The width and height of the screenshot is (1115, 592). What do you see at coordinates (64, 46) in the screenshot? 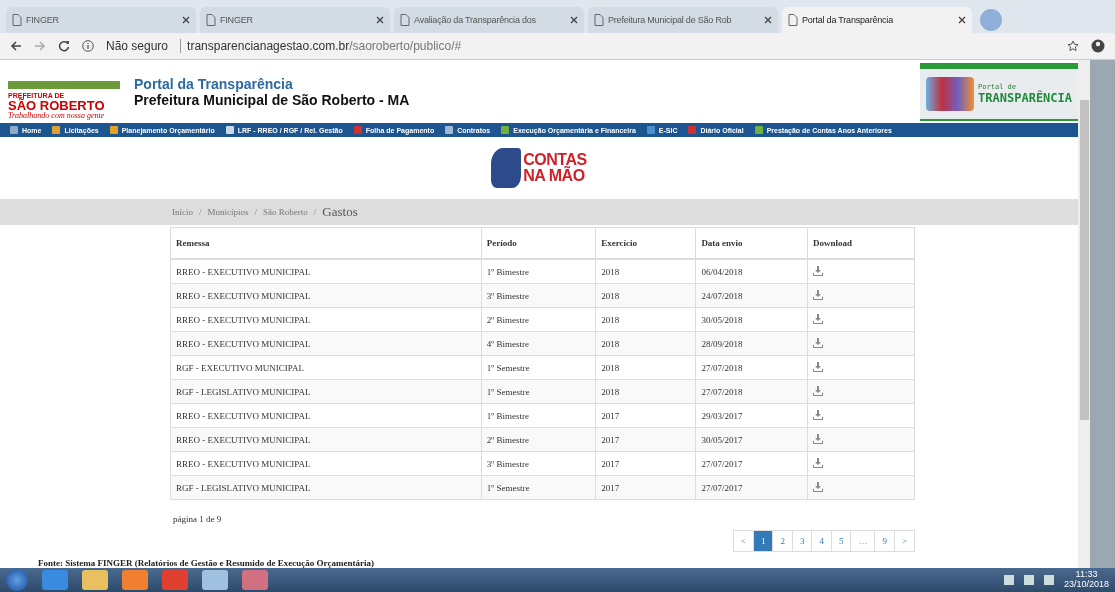
I see `reload-icon` at bounding box center [64, 46].